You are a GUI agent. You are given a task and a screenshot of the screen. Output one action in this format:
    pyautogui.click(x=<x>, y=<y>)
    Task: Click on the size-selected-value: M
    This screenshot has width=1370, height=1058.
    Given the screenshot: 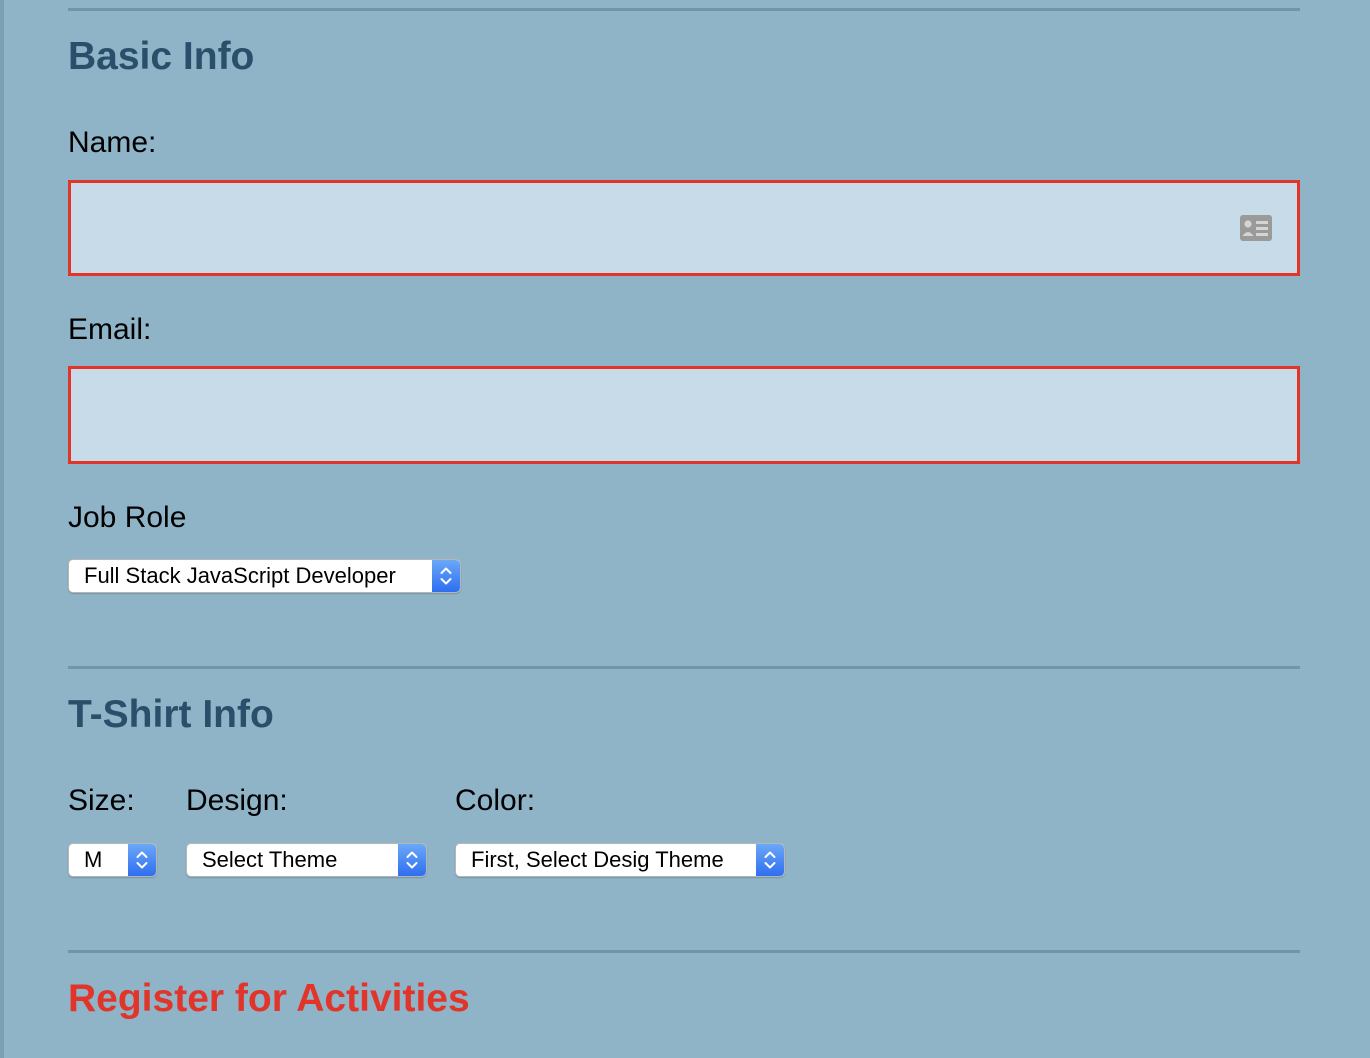 What is the action you would take?
    pyautogui.click(x=93, y=859)
    